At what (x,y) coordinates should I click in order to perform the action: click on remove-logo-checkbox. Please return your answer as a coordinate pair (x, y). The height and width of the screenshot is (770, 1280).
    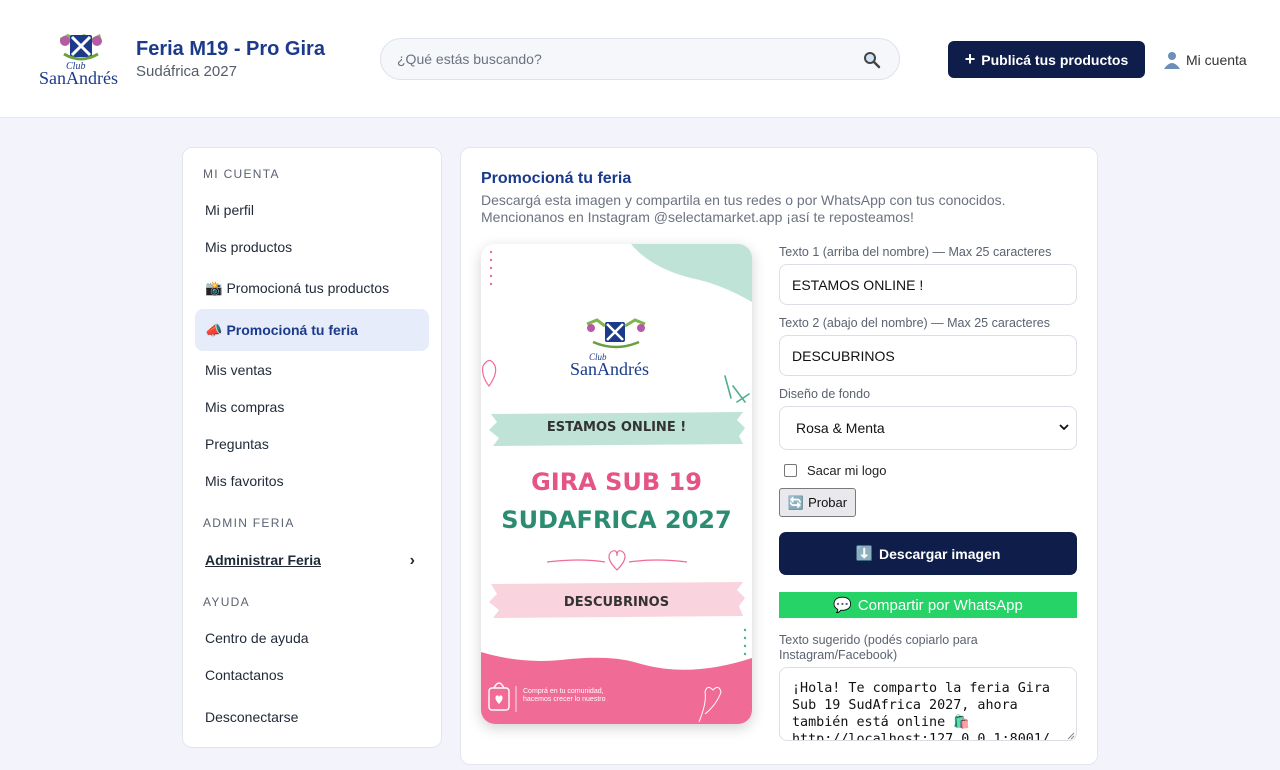
    Looking at the image, I should click on (790, 470).